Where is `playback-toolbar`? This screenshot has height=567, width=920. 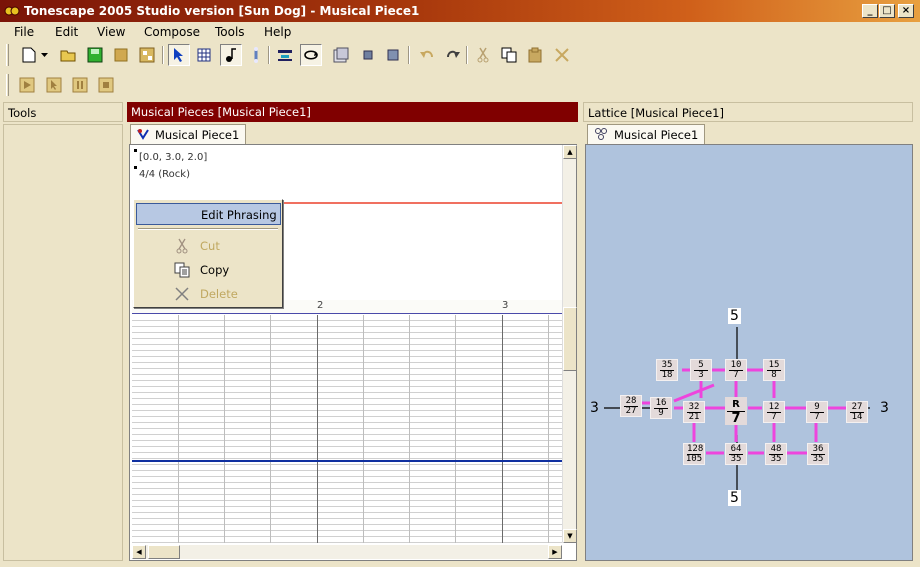 playback-toolbar is located at coordinates (460, 85).